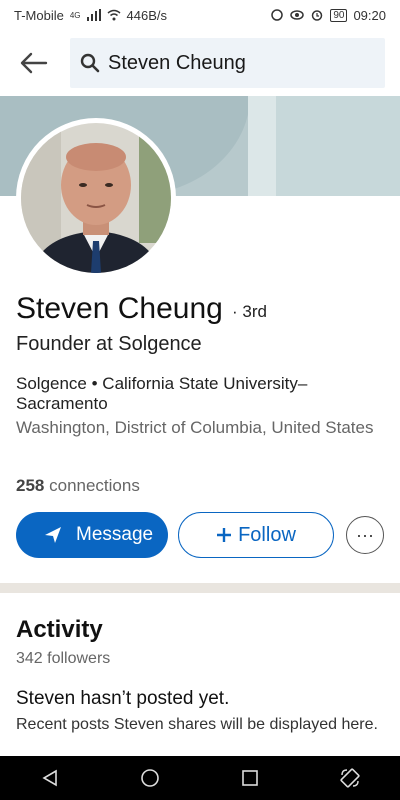 This screenshot has width=400, height=800. I want to click on follow-button-label: Follow, so click(267, 534).